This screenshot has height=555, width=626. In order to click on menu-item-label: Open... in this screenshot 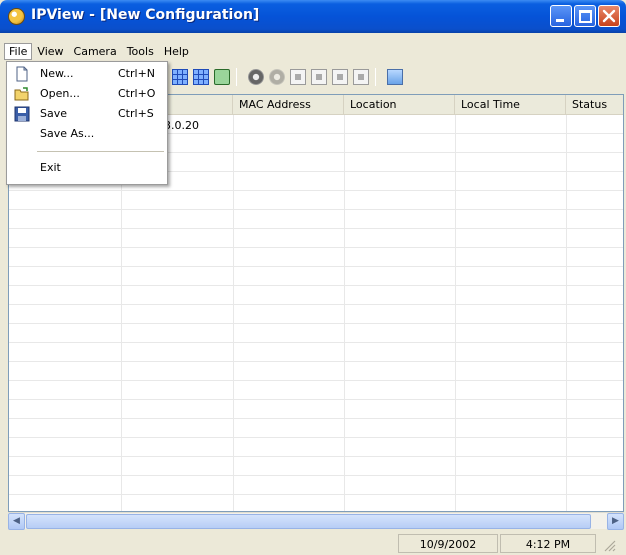, I will do `click(60, 93)`.